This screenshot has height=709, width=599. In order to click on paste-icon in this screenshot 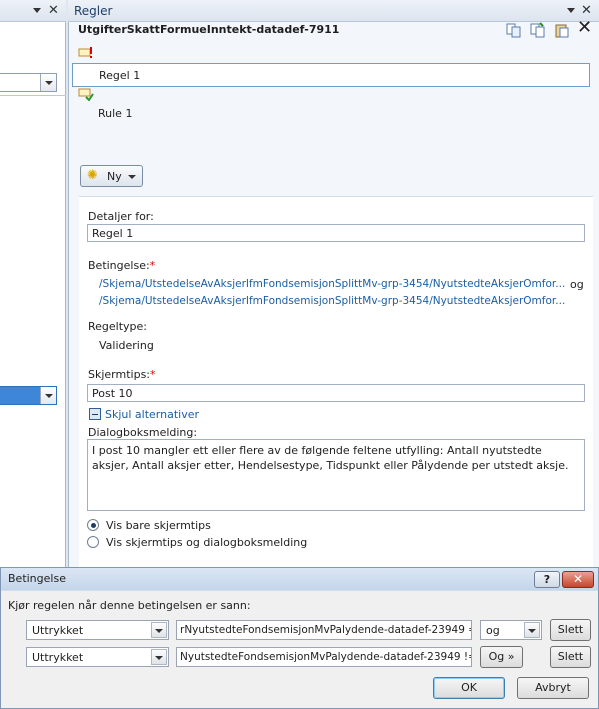, I will do `click(538, 30)`.